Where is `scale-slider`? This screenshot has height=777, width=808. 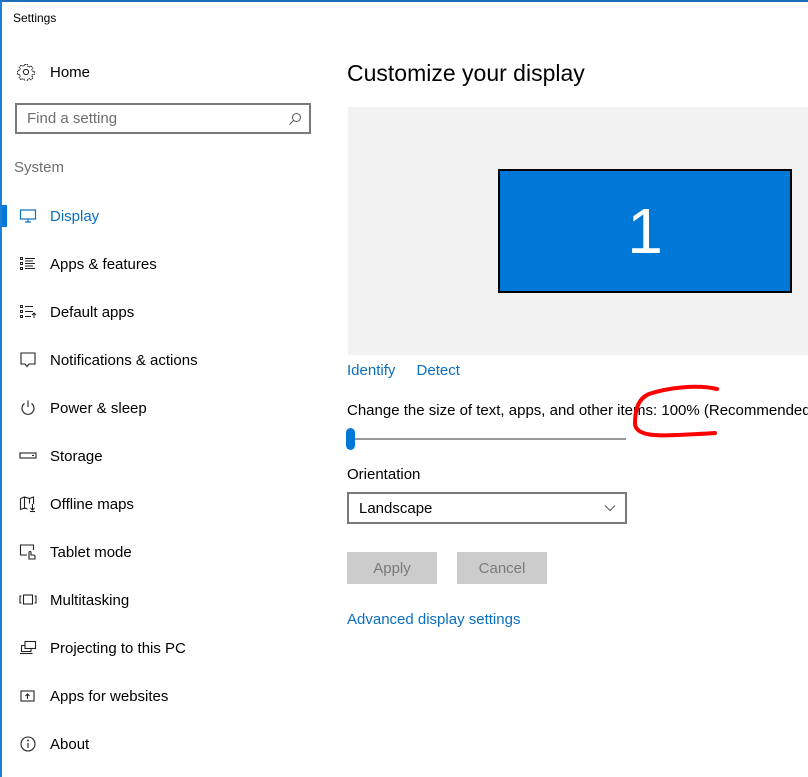 scale-slider is located at coordinates (487, 439).